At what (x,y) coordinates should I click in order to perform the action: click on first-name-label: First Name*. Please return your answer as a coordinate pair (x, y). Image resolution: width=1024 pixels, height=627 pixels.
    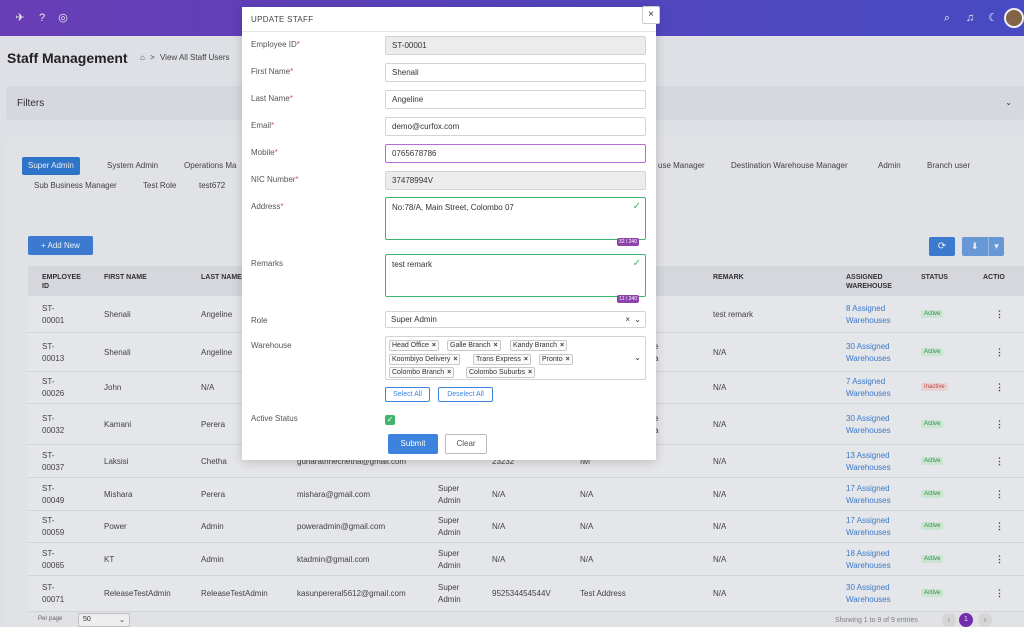
    Looking at the image, I should click on (272, 71).